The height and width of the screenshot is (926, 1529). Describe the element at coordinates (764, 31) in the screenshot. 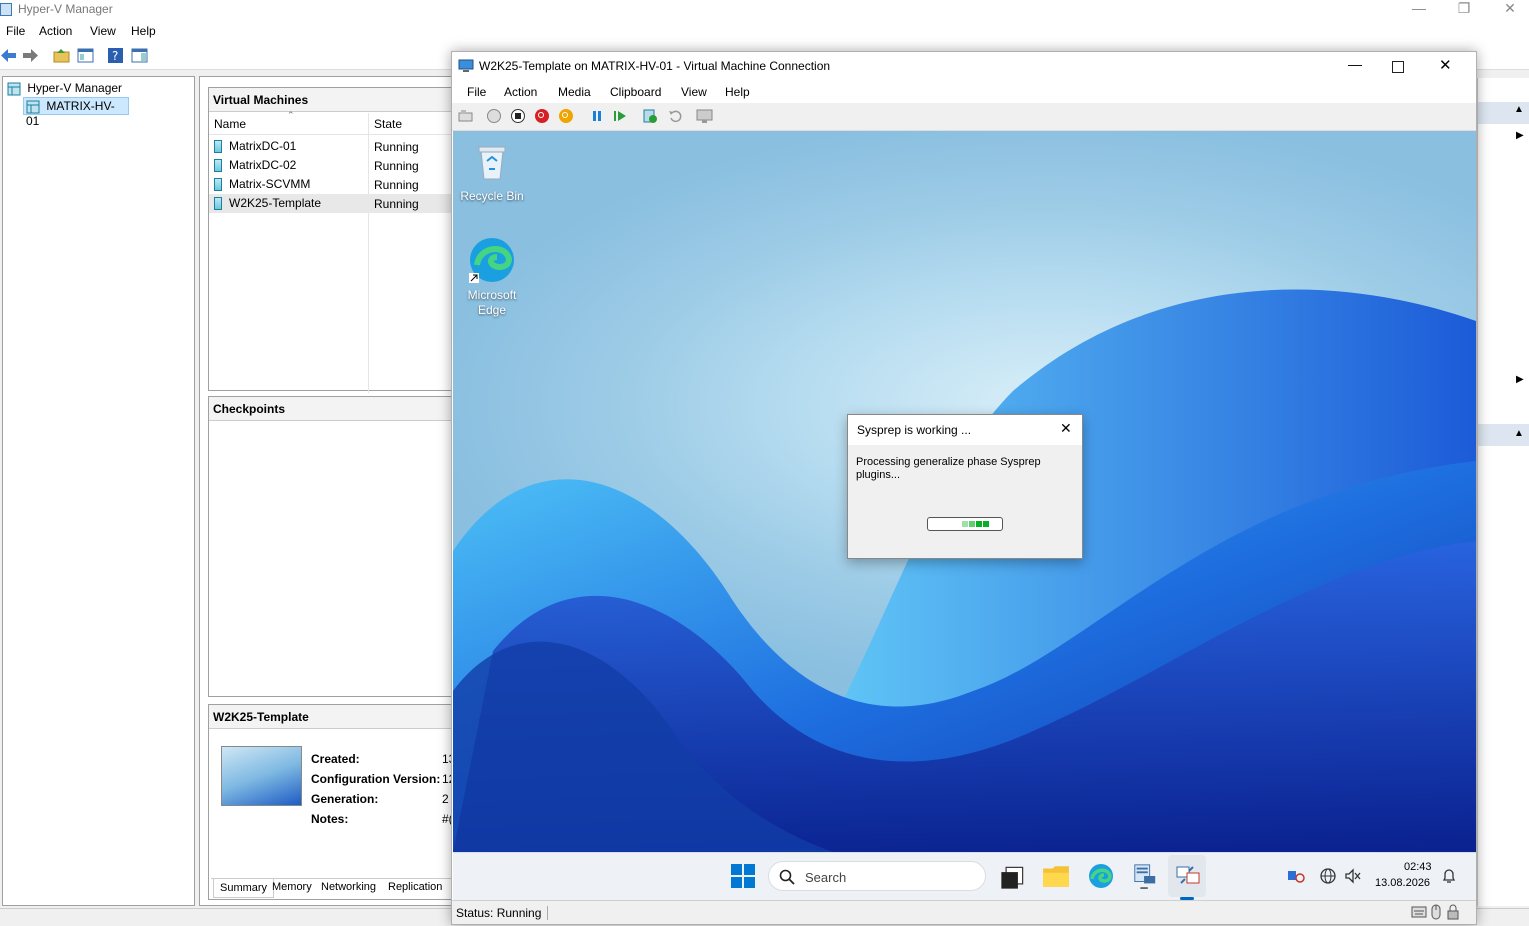

I see `manager-menubar: File Action View Help` at that location.